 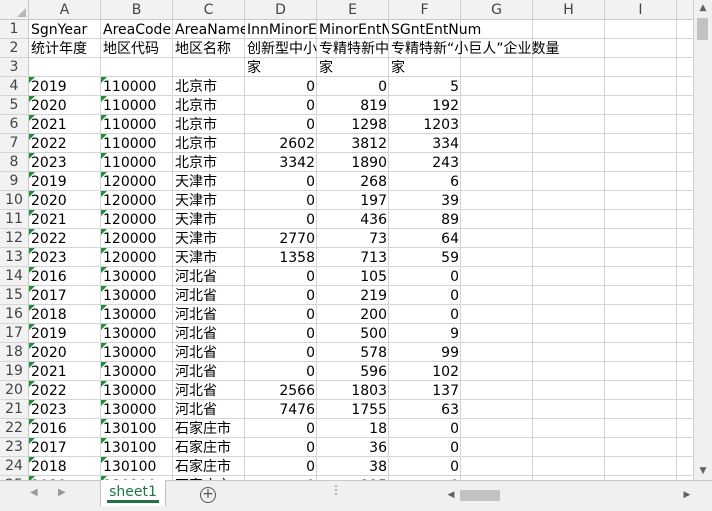 I want to click on cell-c15: 河北省, so click(x=209, y=295).